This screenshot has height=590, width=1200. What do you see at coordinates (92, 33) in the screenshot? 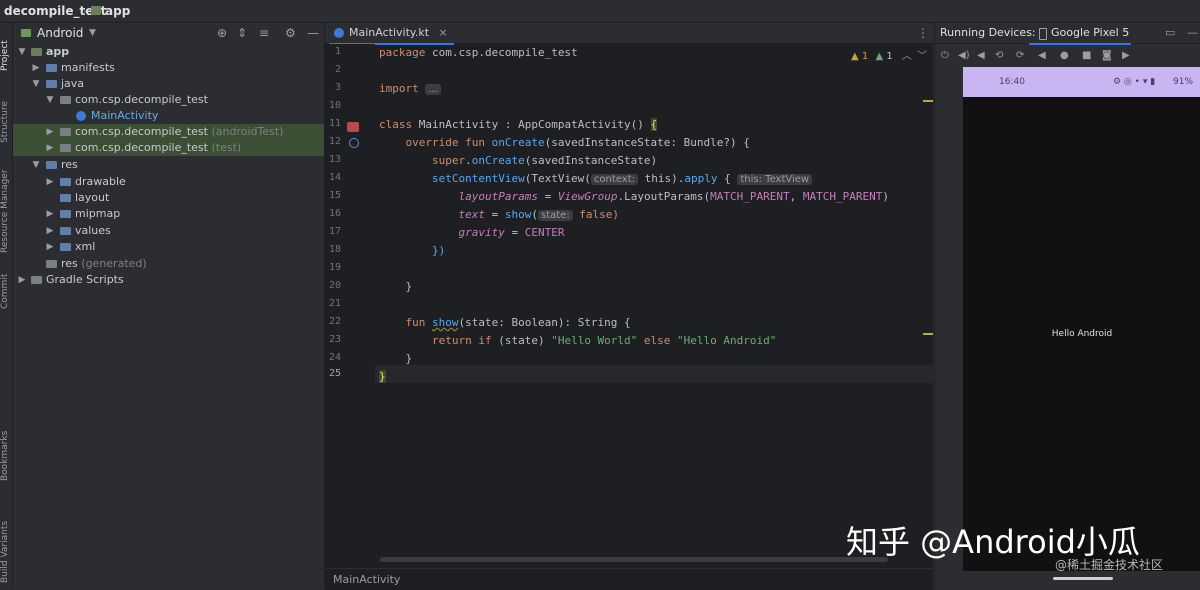
I see `chevron-down-icon: ▼` at bounding box center [92, 33].